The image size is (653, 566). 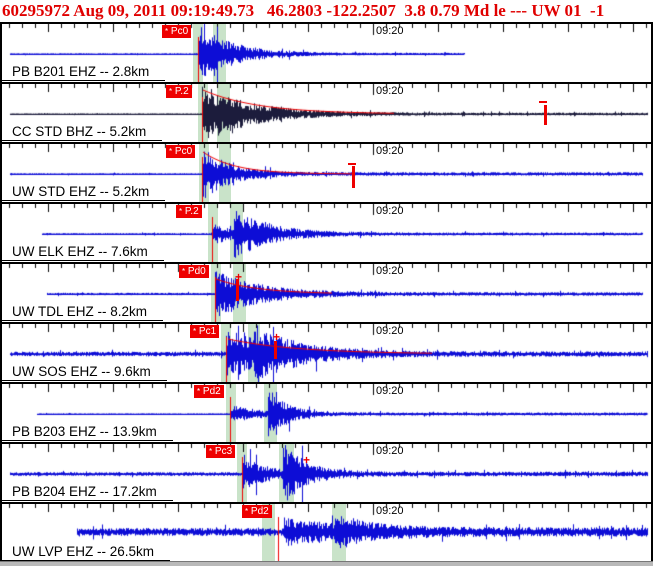 What do you see at coordinates (326, 354) in the screenshot?
I see `trace-panel-sos: * Pc1 09:20 + UW SOS EHZ -- 9.6km` at bounding box center [326, 354].